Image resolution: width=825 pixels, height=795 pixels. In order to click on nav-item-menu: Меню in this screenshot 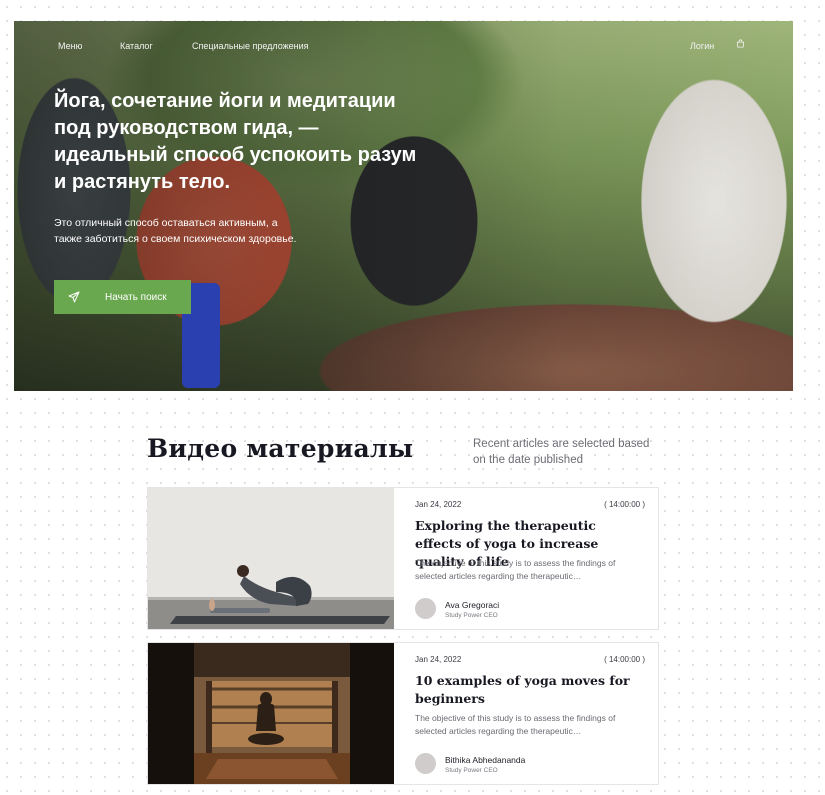, I will do `click(70, 46)`.